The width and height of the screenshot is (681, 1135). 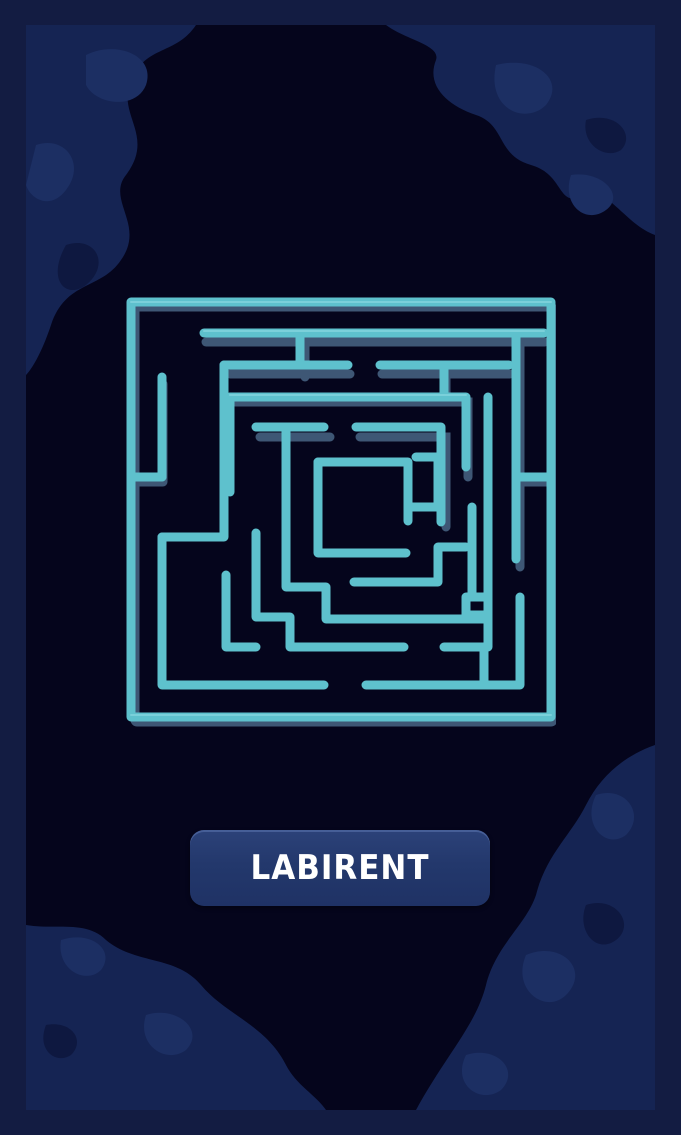 I want to click on start-button-label: LABIRENT, so click(x=340, y=868).